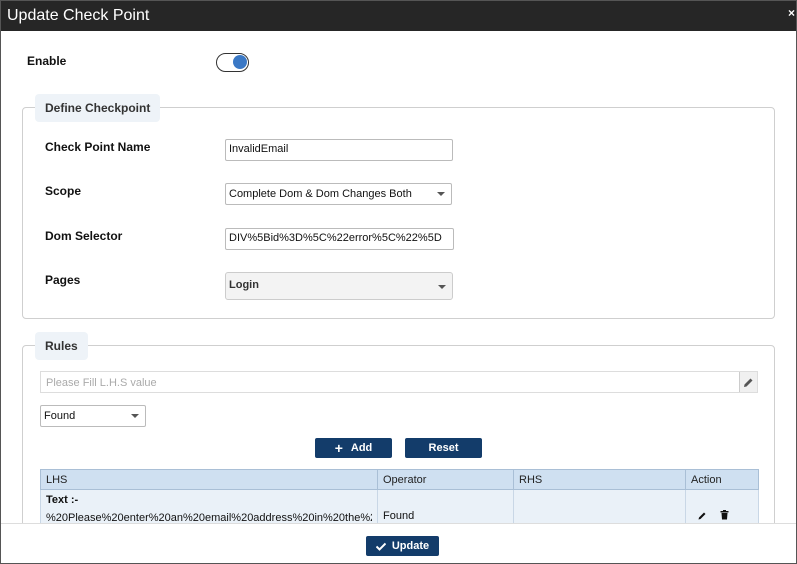 This screenshot has height=564, width=797. What do you see at coordinates (722, 479) in the screenshot?
I see `column-header-action: Action` at bounding box center [722, 479].